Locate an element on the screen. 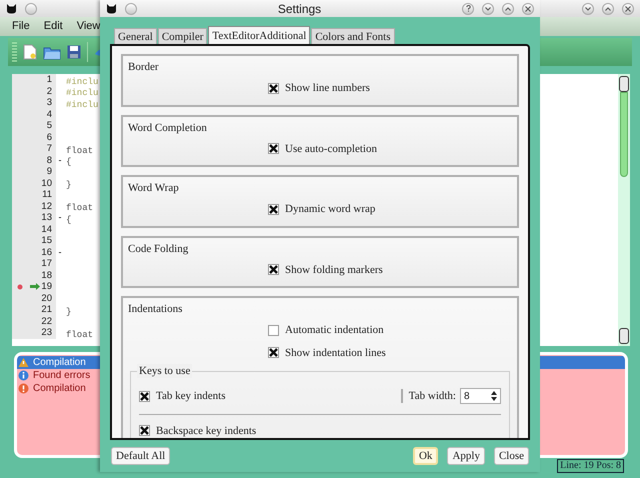 The image size is (640, 478). tab-width-label: Tab width: is located at coordinates (432, 396).